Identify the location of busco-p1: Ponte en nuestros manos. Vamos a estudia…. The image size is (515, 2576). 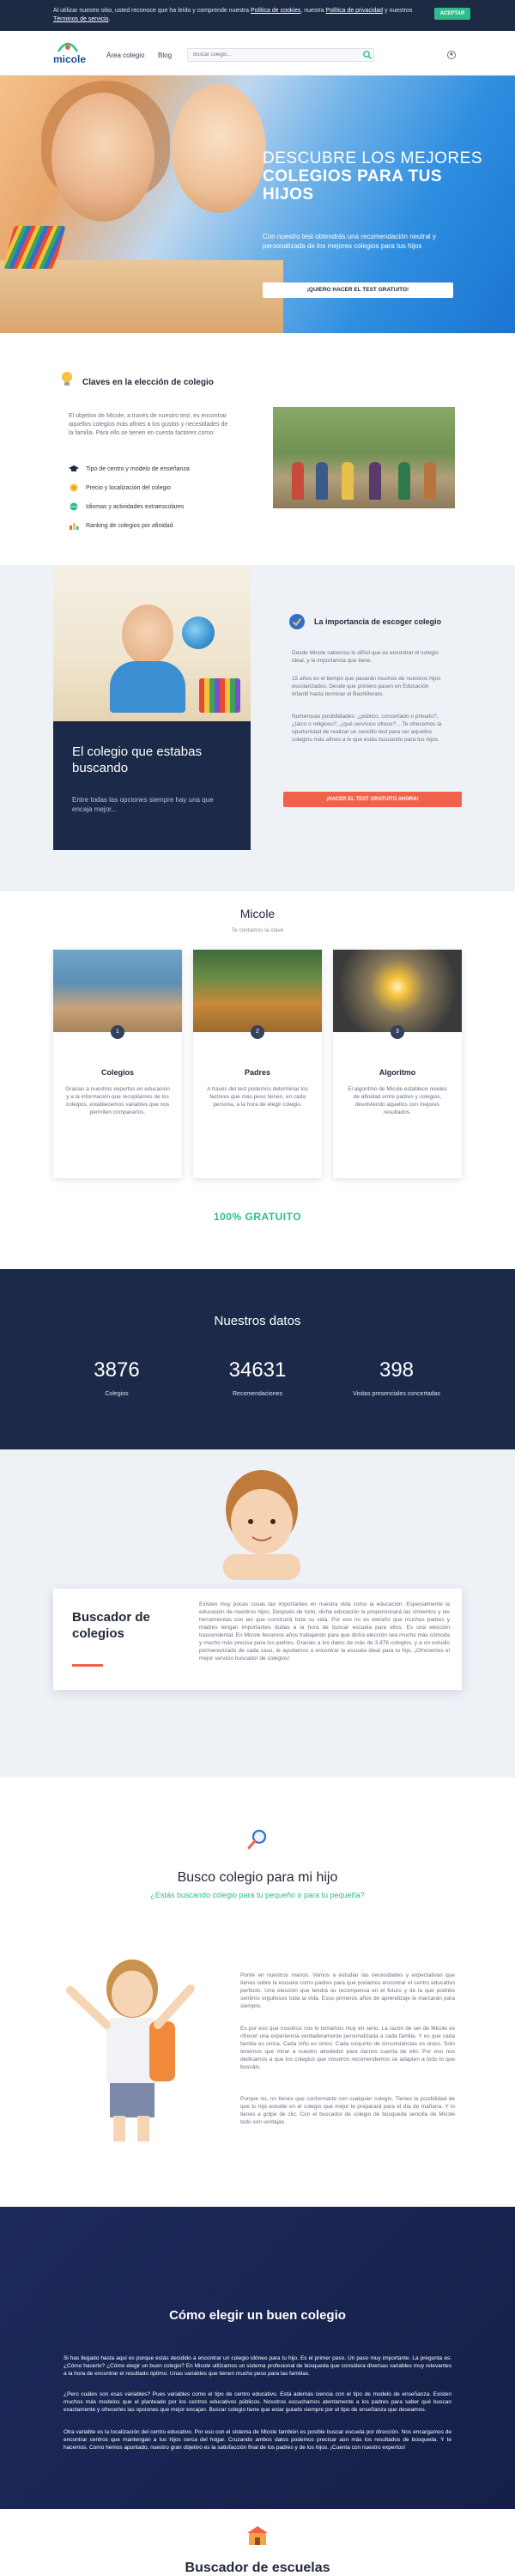
(347, 1990).